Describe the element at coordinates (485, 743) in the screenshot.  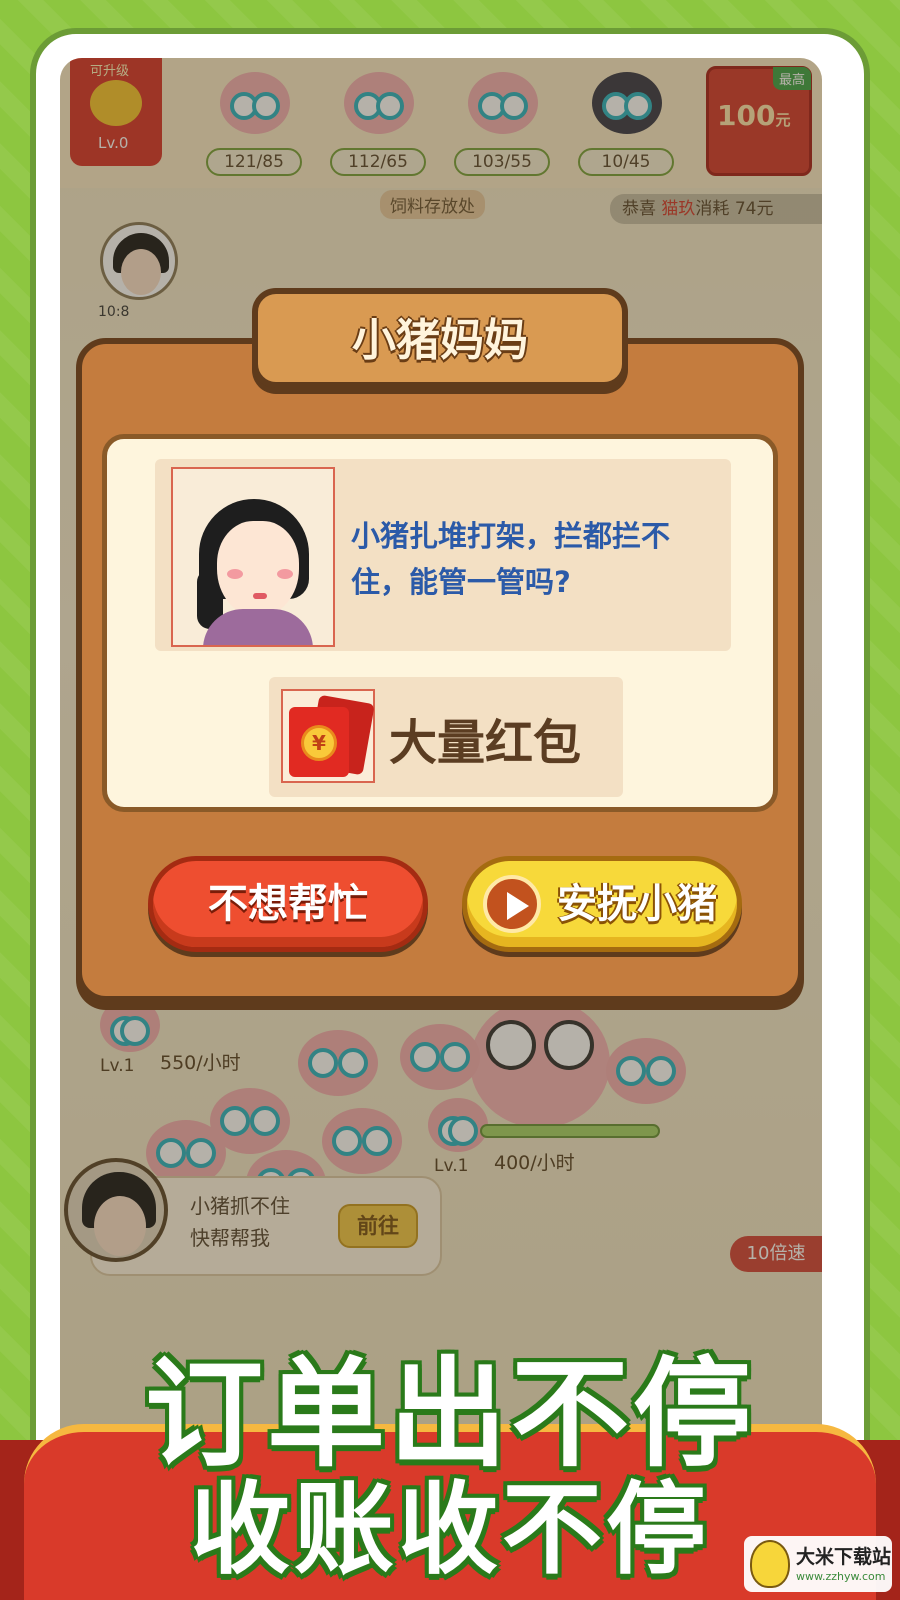
I see `reward-label: 大量红包` at that location.